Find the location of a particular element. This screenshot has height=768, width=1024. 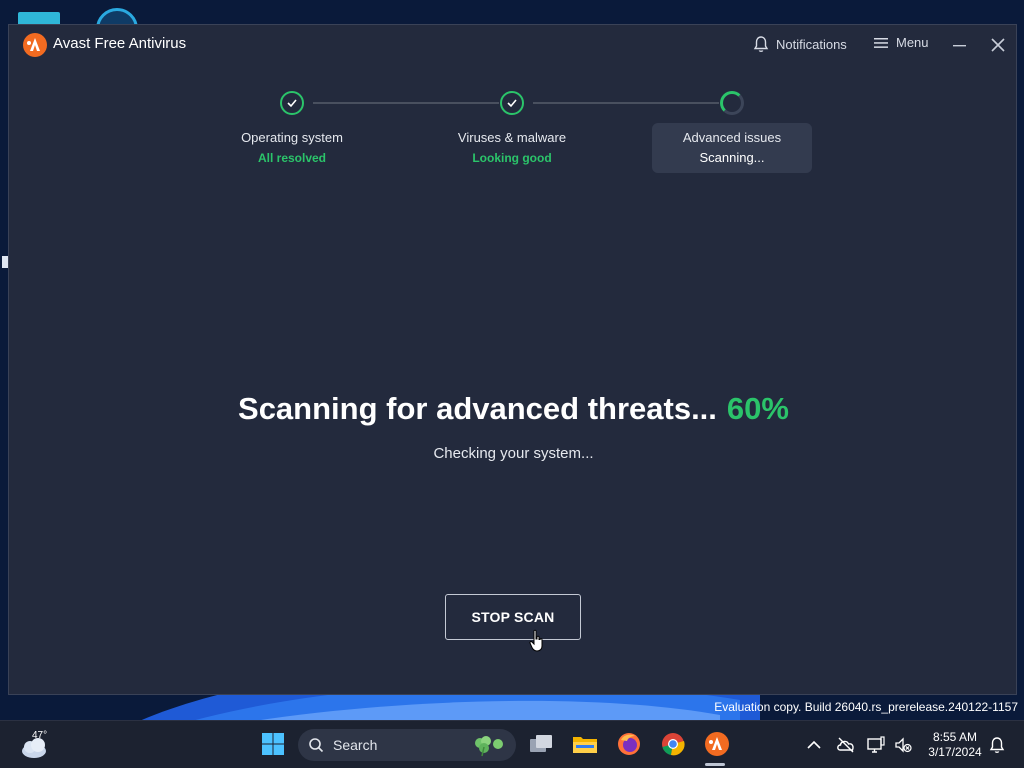

volume-muted-icon is located at coordinates (903, 745).